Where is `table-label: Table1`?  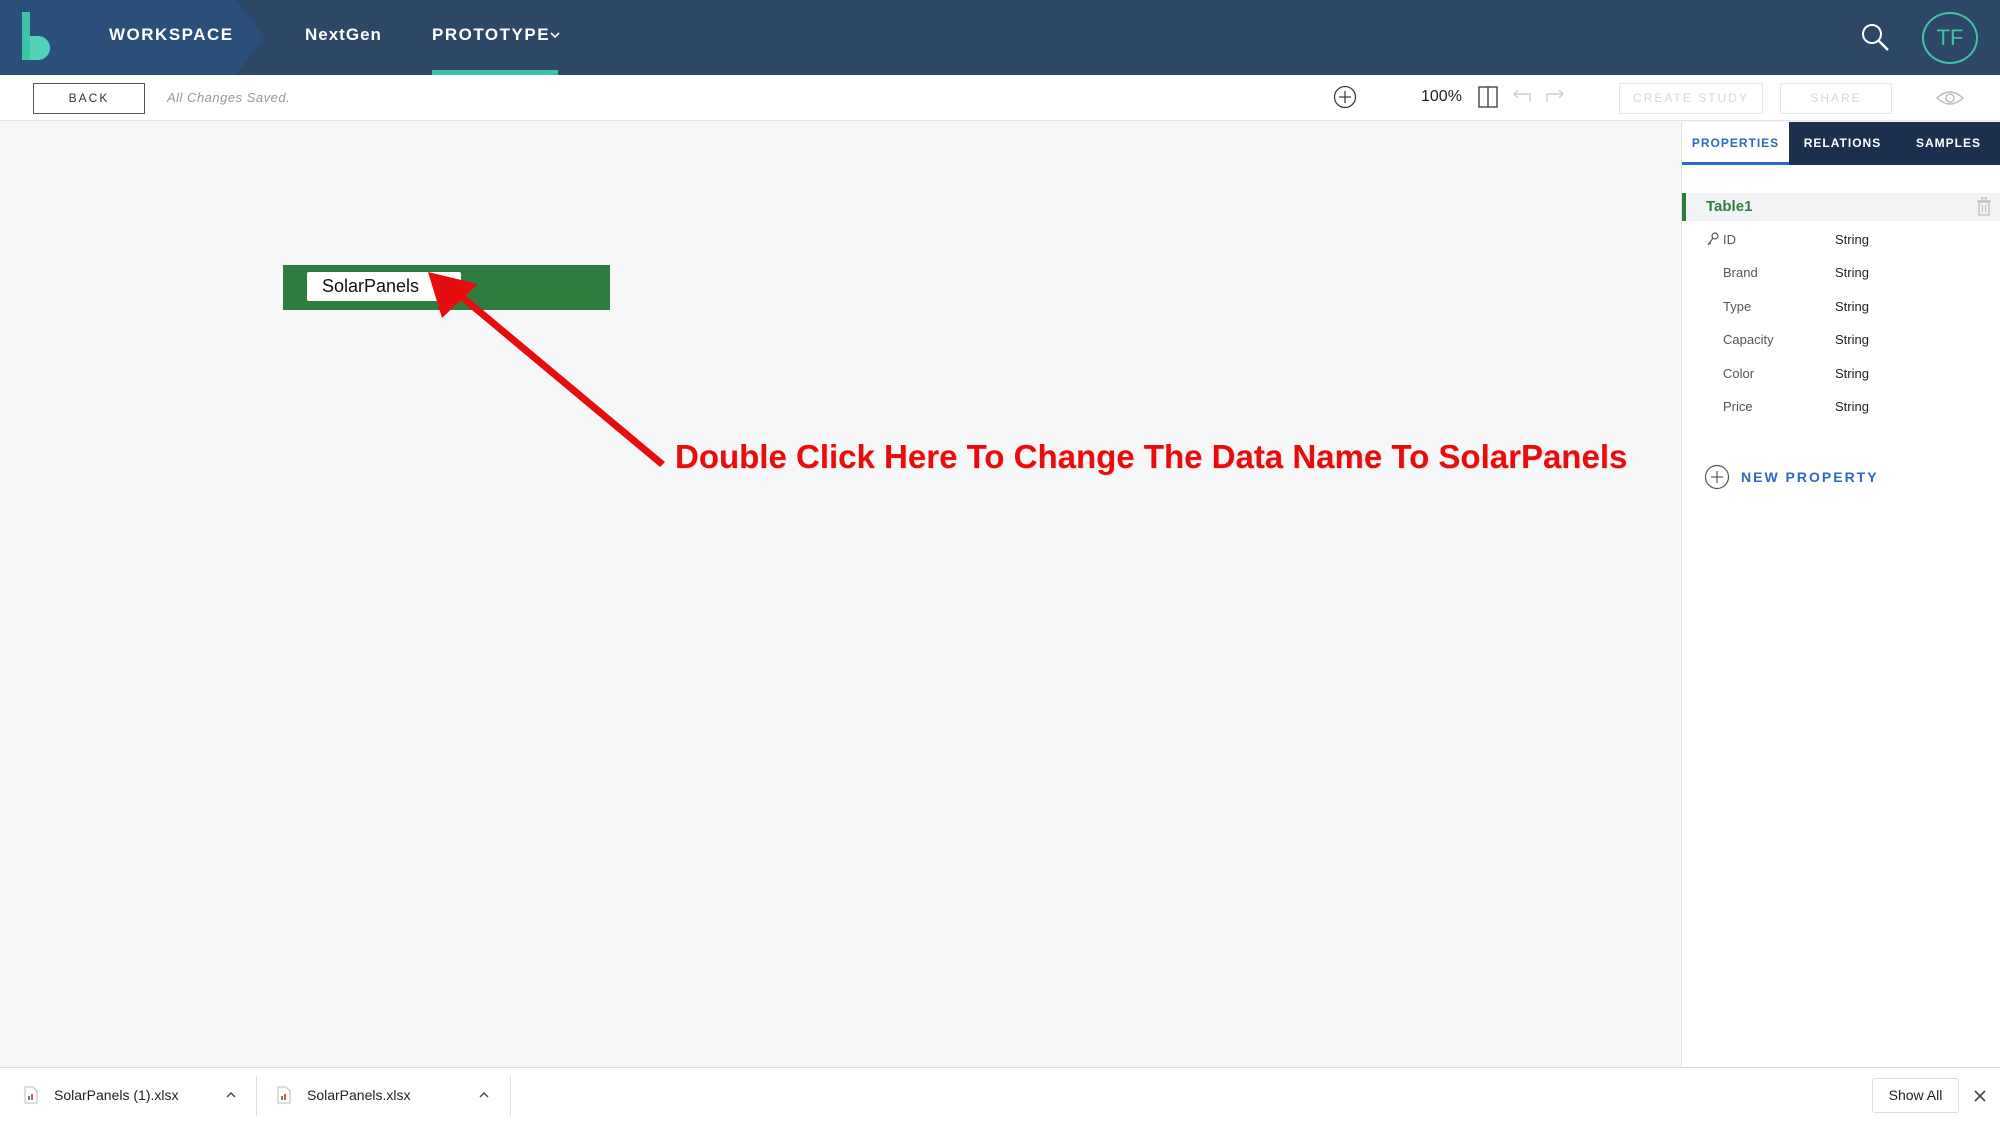
table-label: Table1 is located at coordinates (1729, 206).